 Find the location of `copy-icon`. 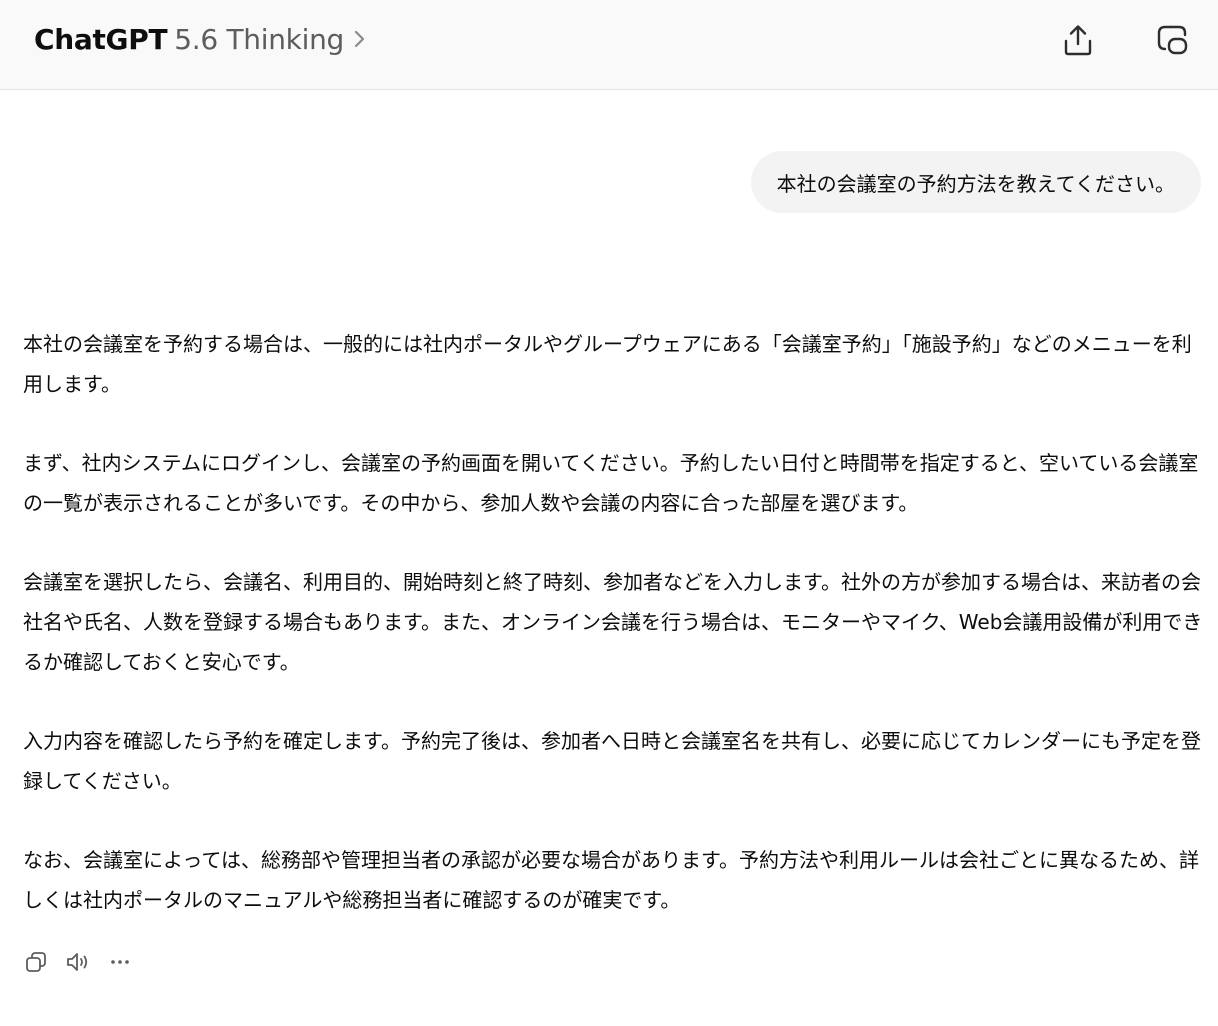

copy-icon is located at coordinates (36, 962).